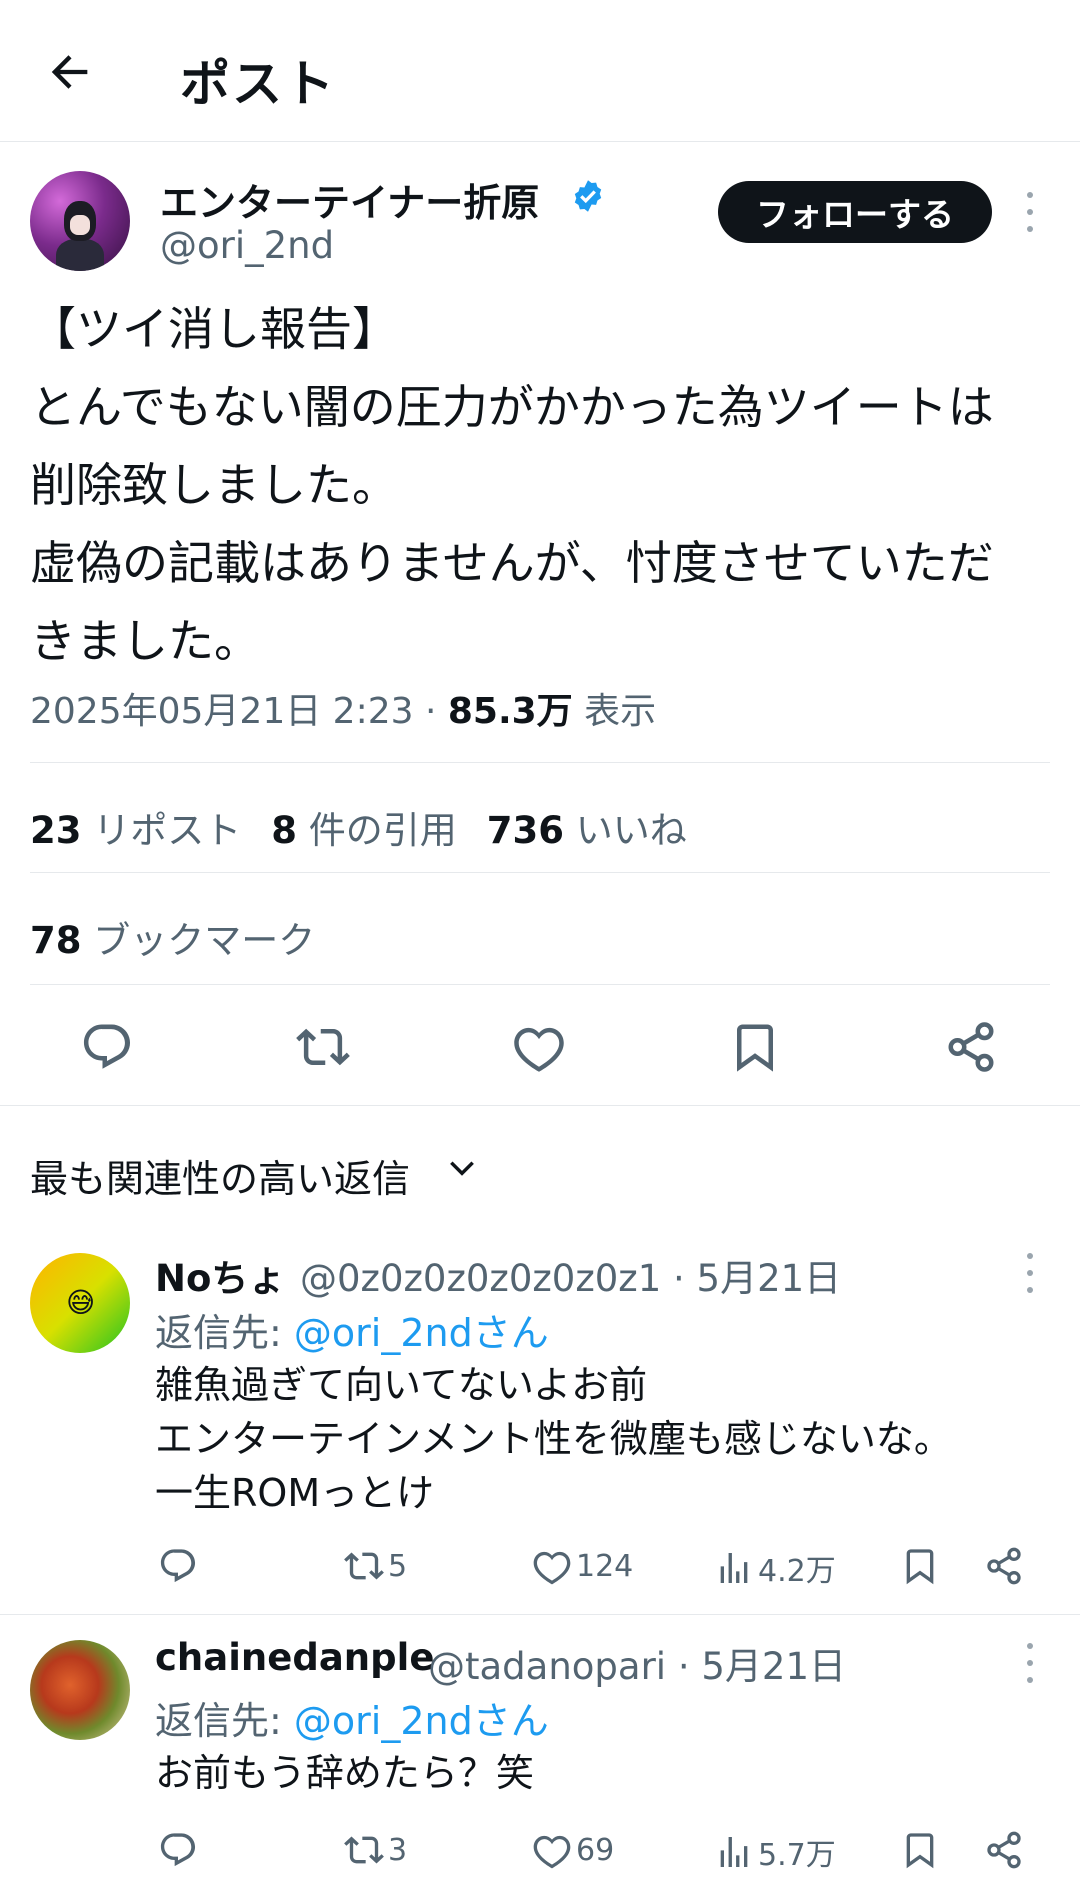  What do you see at coordinates (204, 940) in the screenshot?
I see `bookmarks-label: ブックマーク` at bounding box center [204, 940].